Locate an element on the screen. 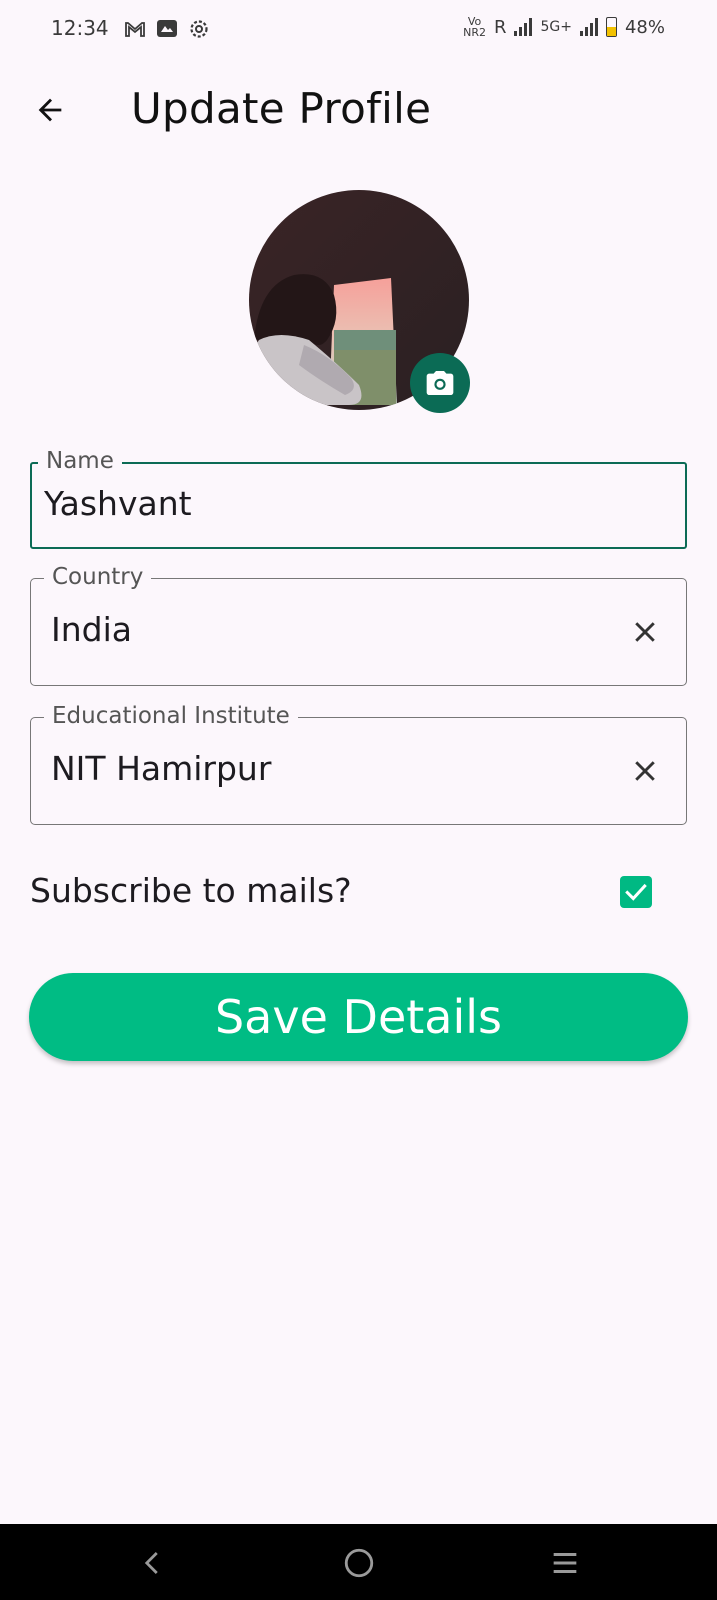 The width and height of the screenshot is (717, 1600). save-details-button: Save Details is located at coordinates (358, 1017).